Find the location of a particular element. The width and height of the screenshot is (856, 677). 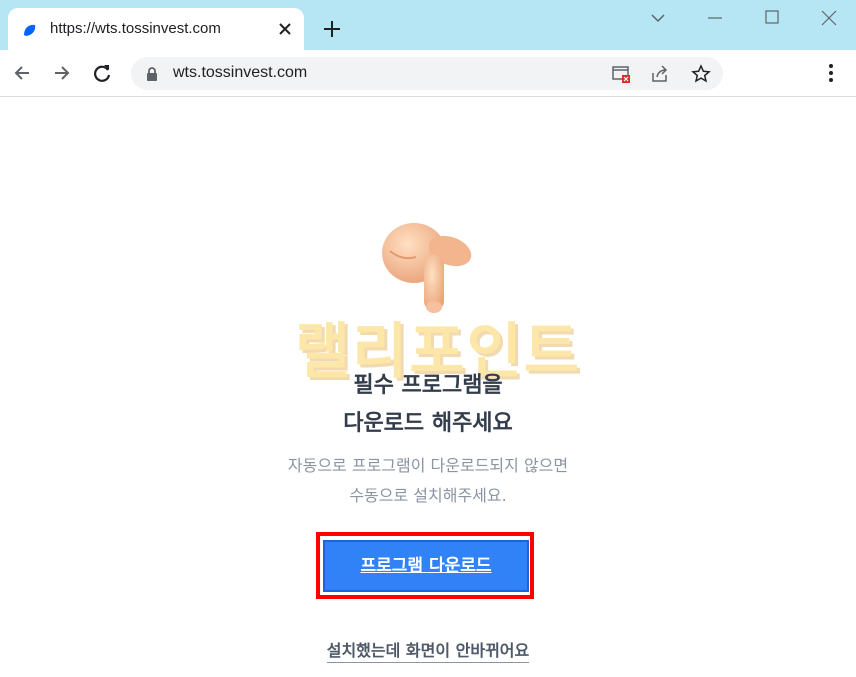

title-line-1: 필수 프로그램을 is located at coordinates (428, 385).